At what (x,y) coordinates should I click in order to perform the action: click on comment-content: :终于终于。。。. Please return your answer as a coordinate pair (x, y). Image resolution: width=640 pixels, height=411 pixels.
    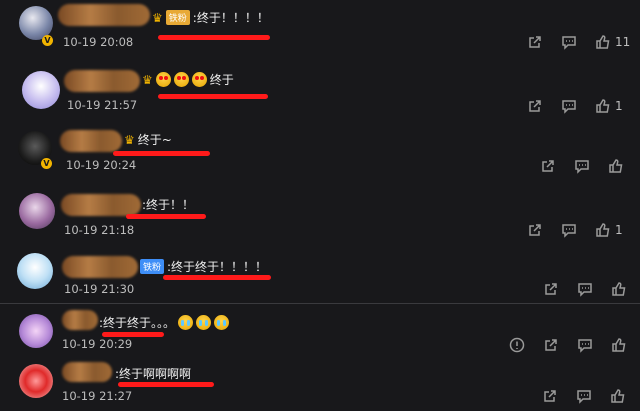
    Looking at the image, I should click on (137, 323).